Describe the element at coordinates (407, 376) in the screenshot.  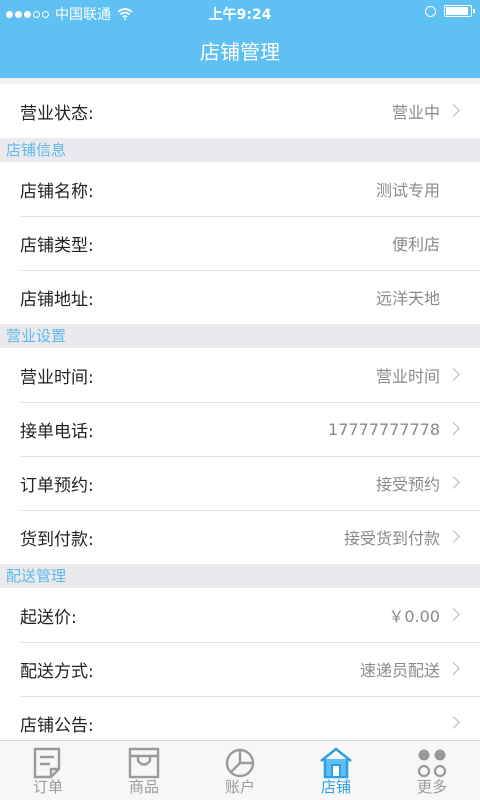
I see `row-value: 营业时间` at that location.